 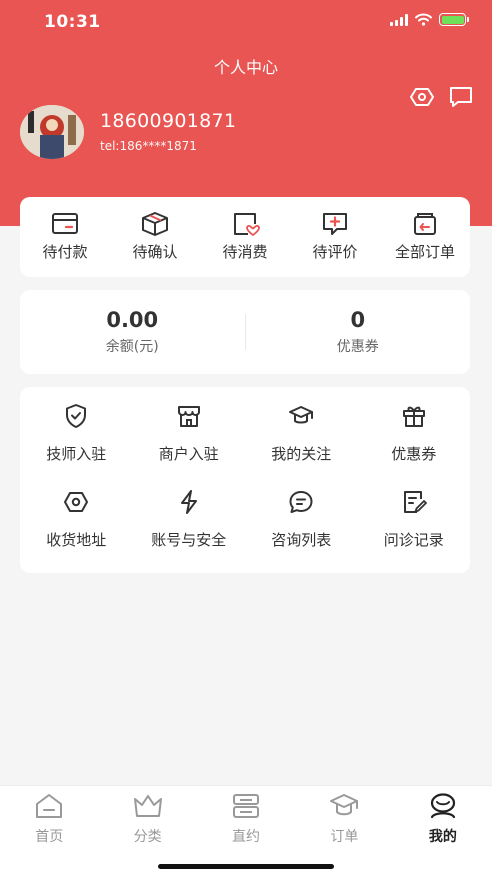 What do you see at coordinates (344, 805) in the screenshot?
I see `cap-order-icon` at bounding box center [344, 805].